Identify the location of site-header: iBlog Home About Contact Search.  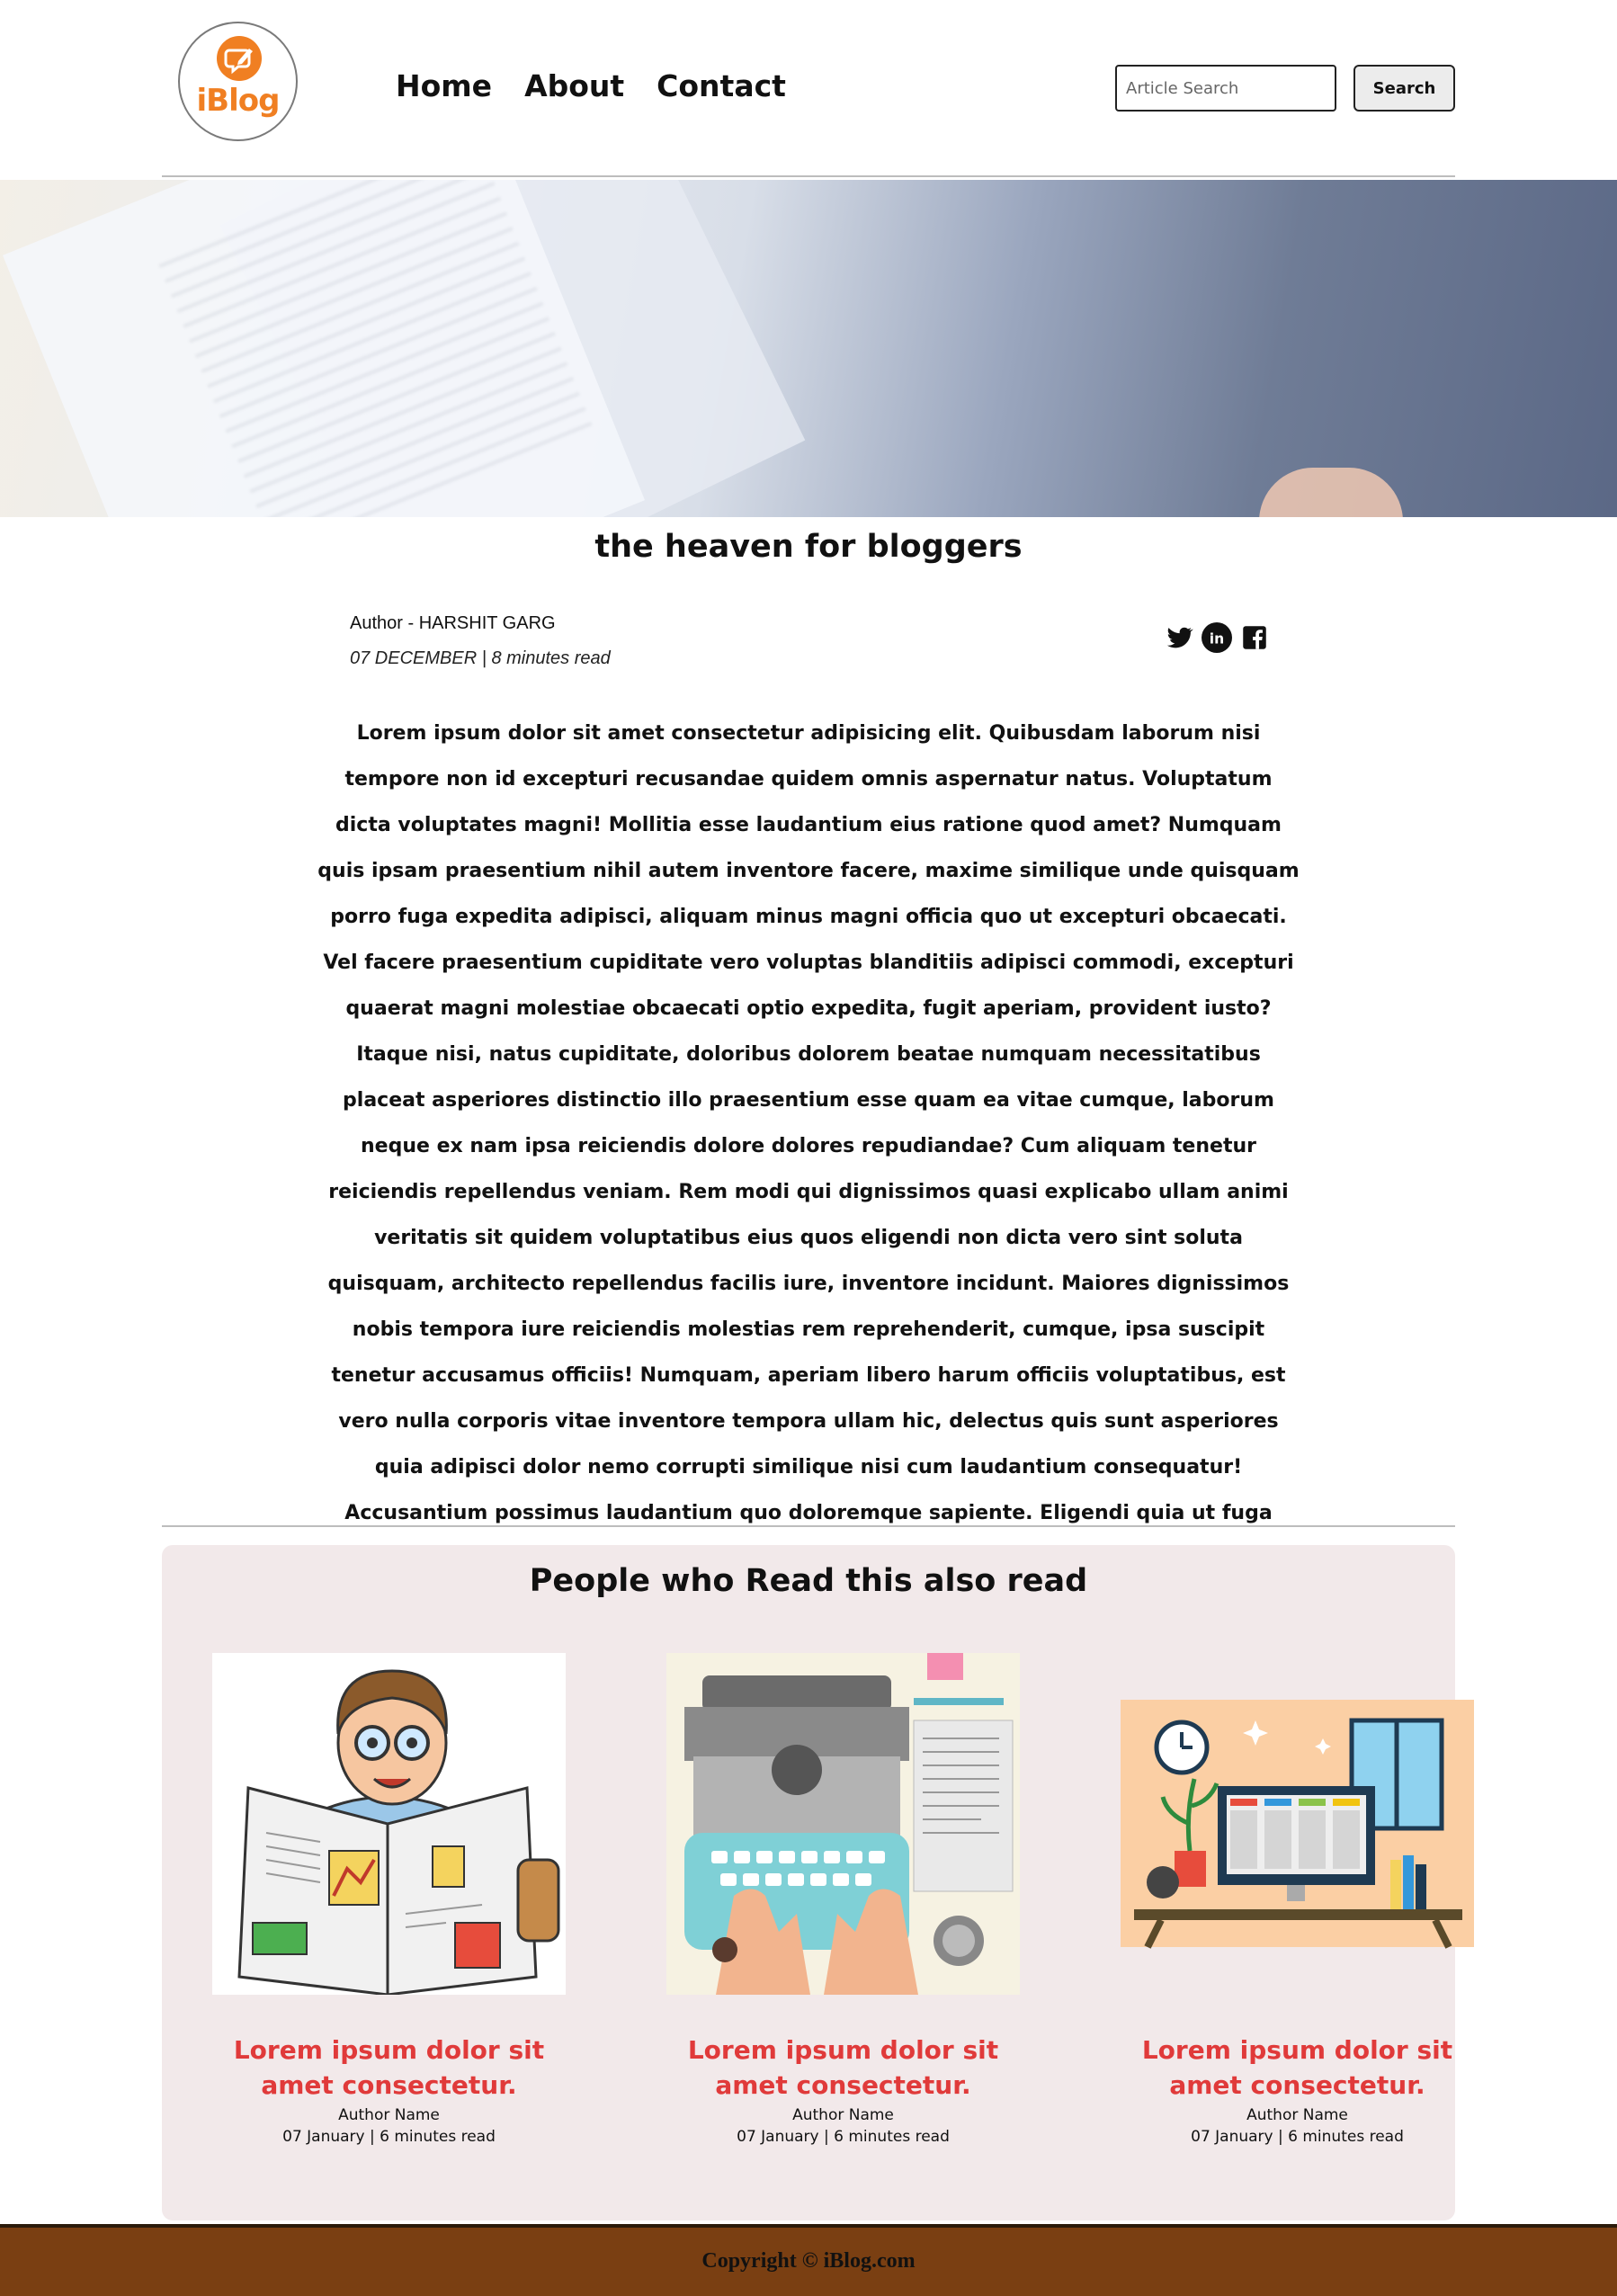
(808, 89).